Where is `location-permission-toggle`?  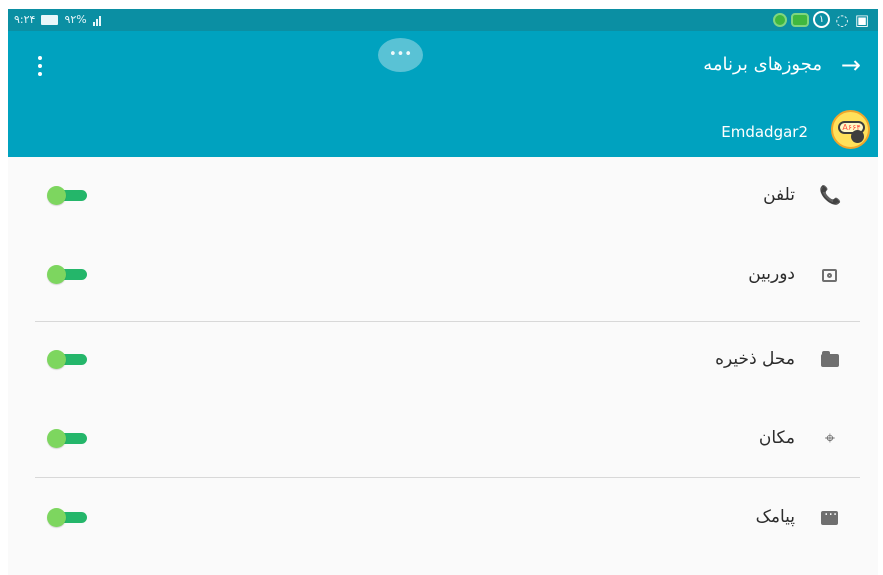 location-permission-toggle is located at coordinates (67, 438).